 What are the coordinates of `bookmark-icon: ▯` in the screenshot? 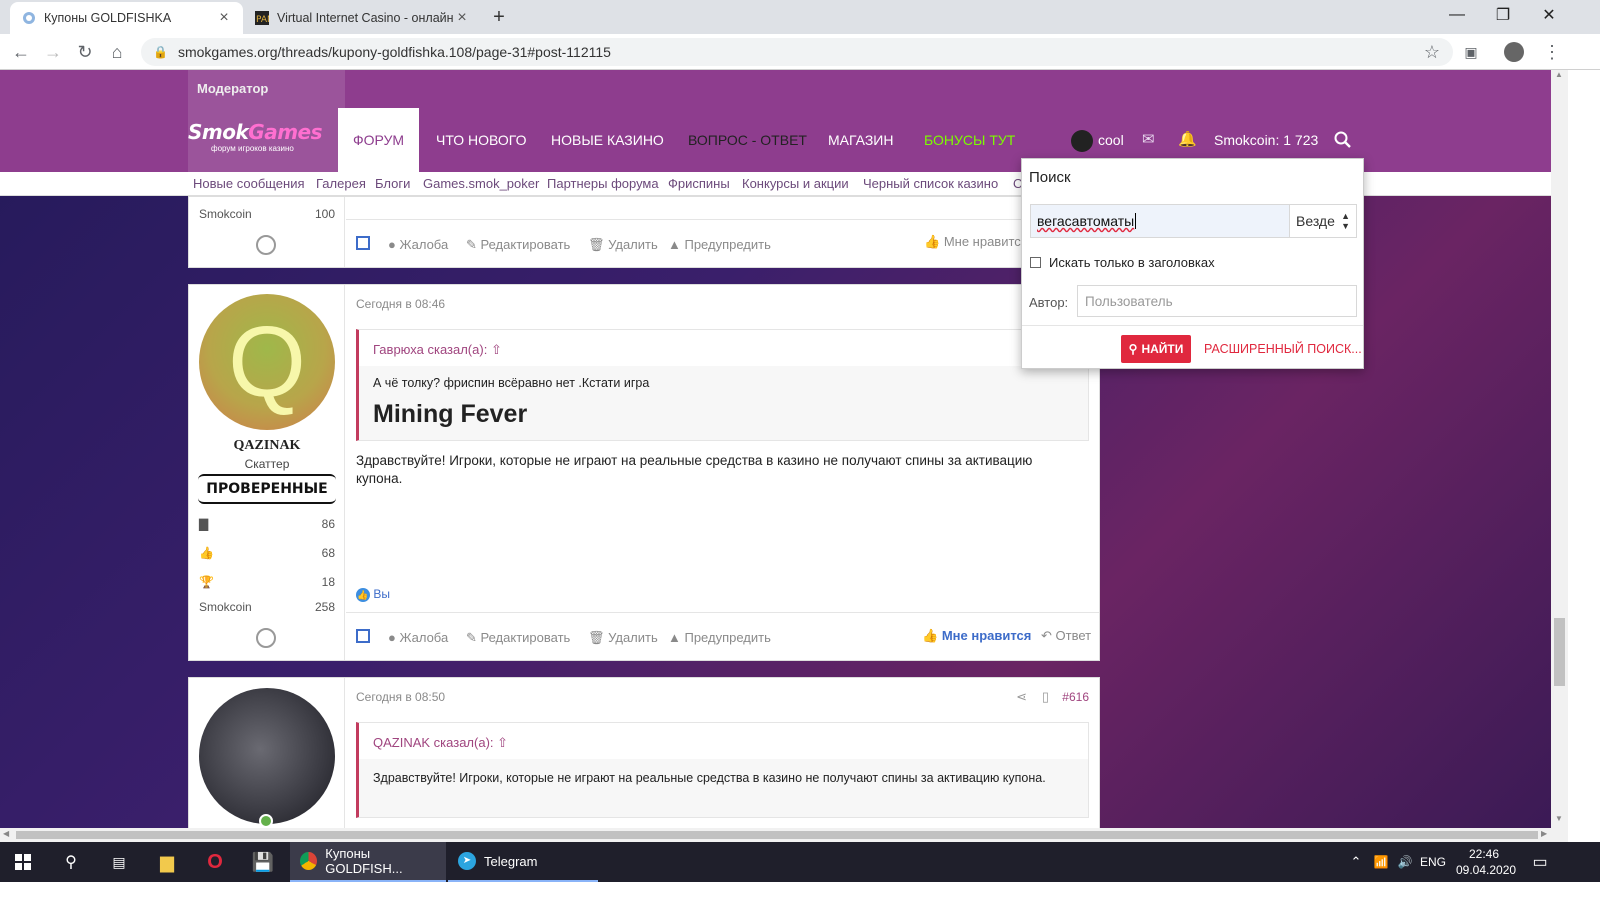 It's located at (1045, 697).